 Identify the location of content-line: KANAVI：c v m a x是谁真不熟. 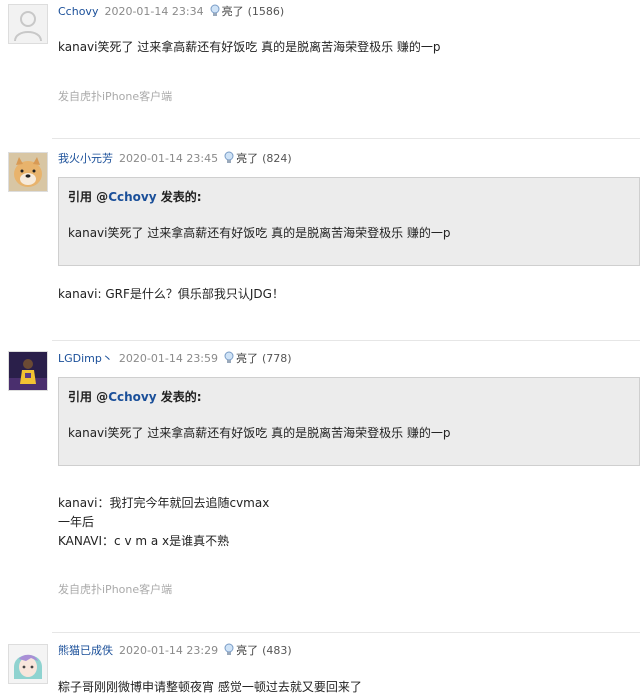
(144, 541).